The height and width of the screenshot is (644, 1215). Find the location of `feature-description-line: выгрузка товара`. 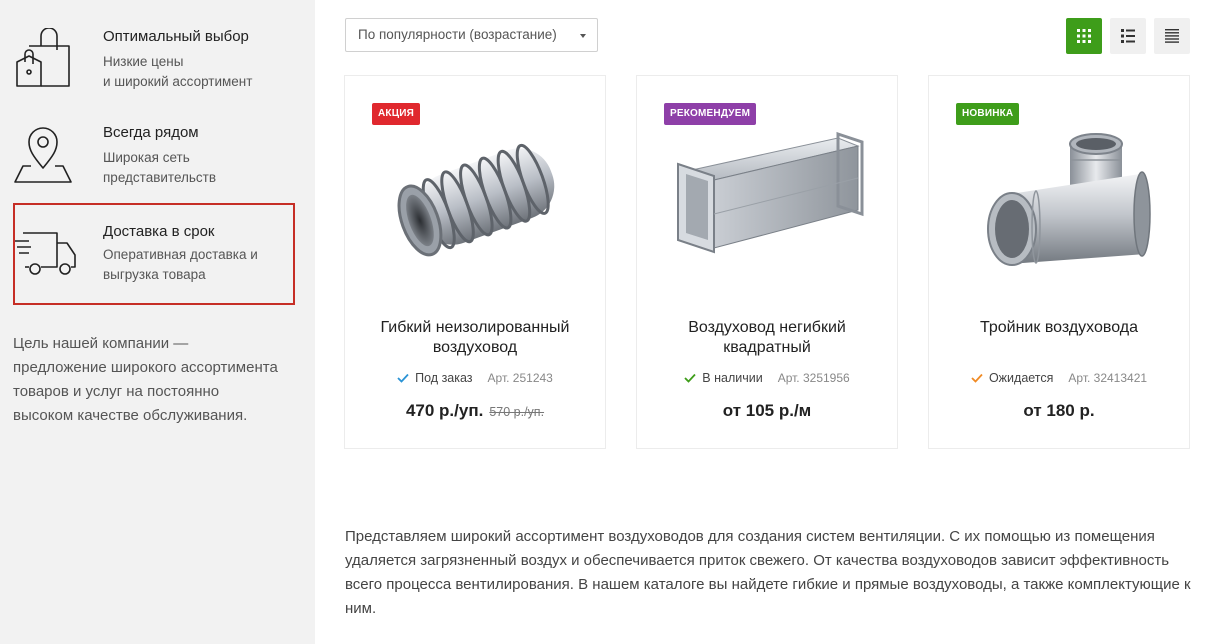

feature-description-line: выгрузка товара is located at coordinates (154, 274).